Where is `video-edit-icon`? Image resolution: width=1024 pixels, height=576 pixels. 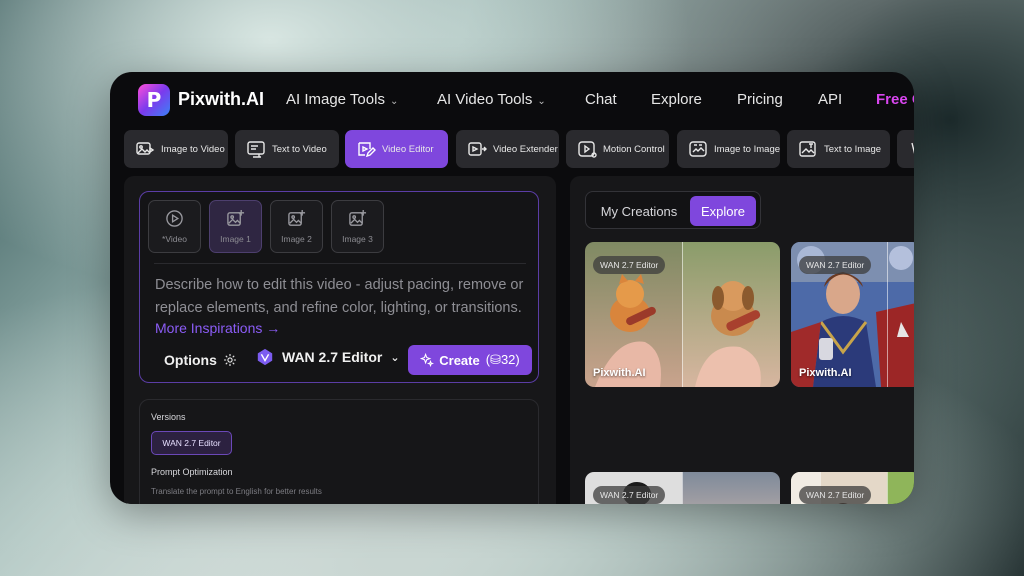
video-edit-icon is located at coordinates (367, 150).